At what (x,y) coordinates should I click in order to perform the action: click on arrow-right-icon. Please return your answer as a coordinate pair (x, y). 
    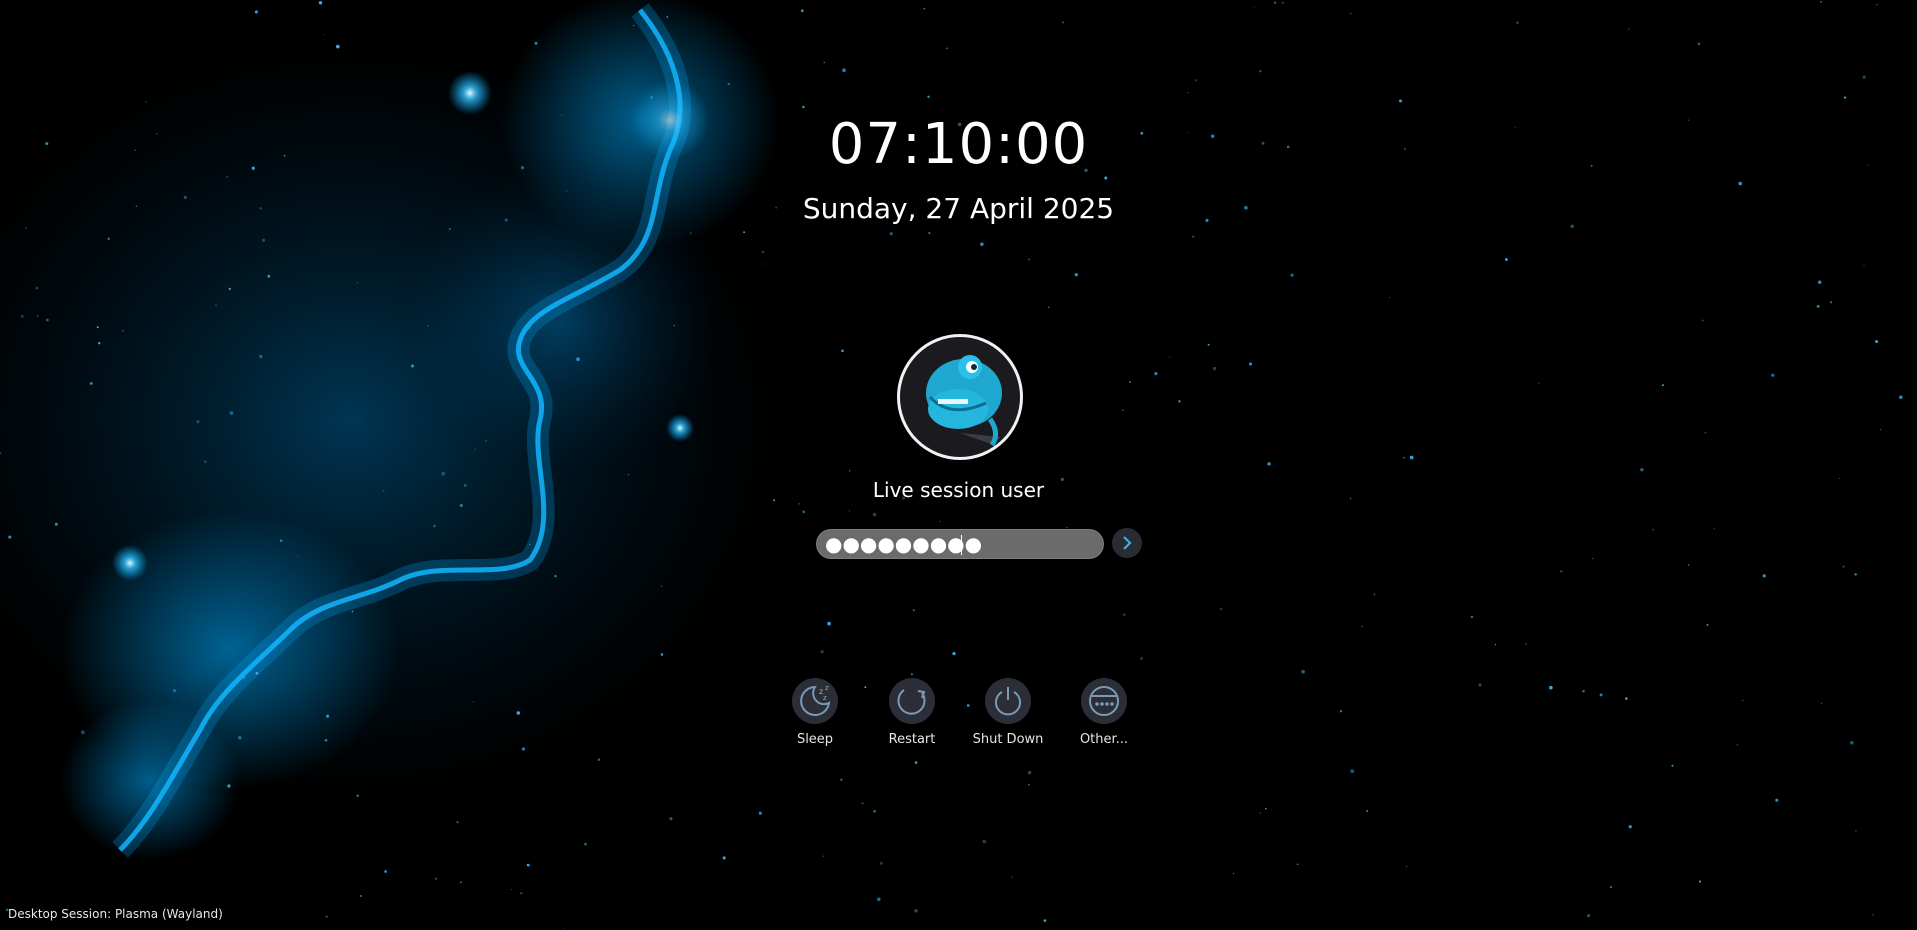
    Looking at the image, I should click on (1127, 543).